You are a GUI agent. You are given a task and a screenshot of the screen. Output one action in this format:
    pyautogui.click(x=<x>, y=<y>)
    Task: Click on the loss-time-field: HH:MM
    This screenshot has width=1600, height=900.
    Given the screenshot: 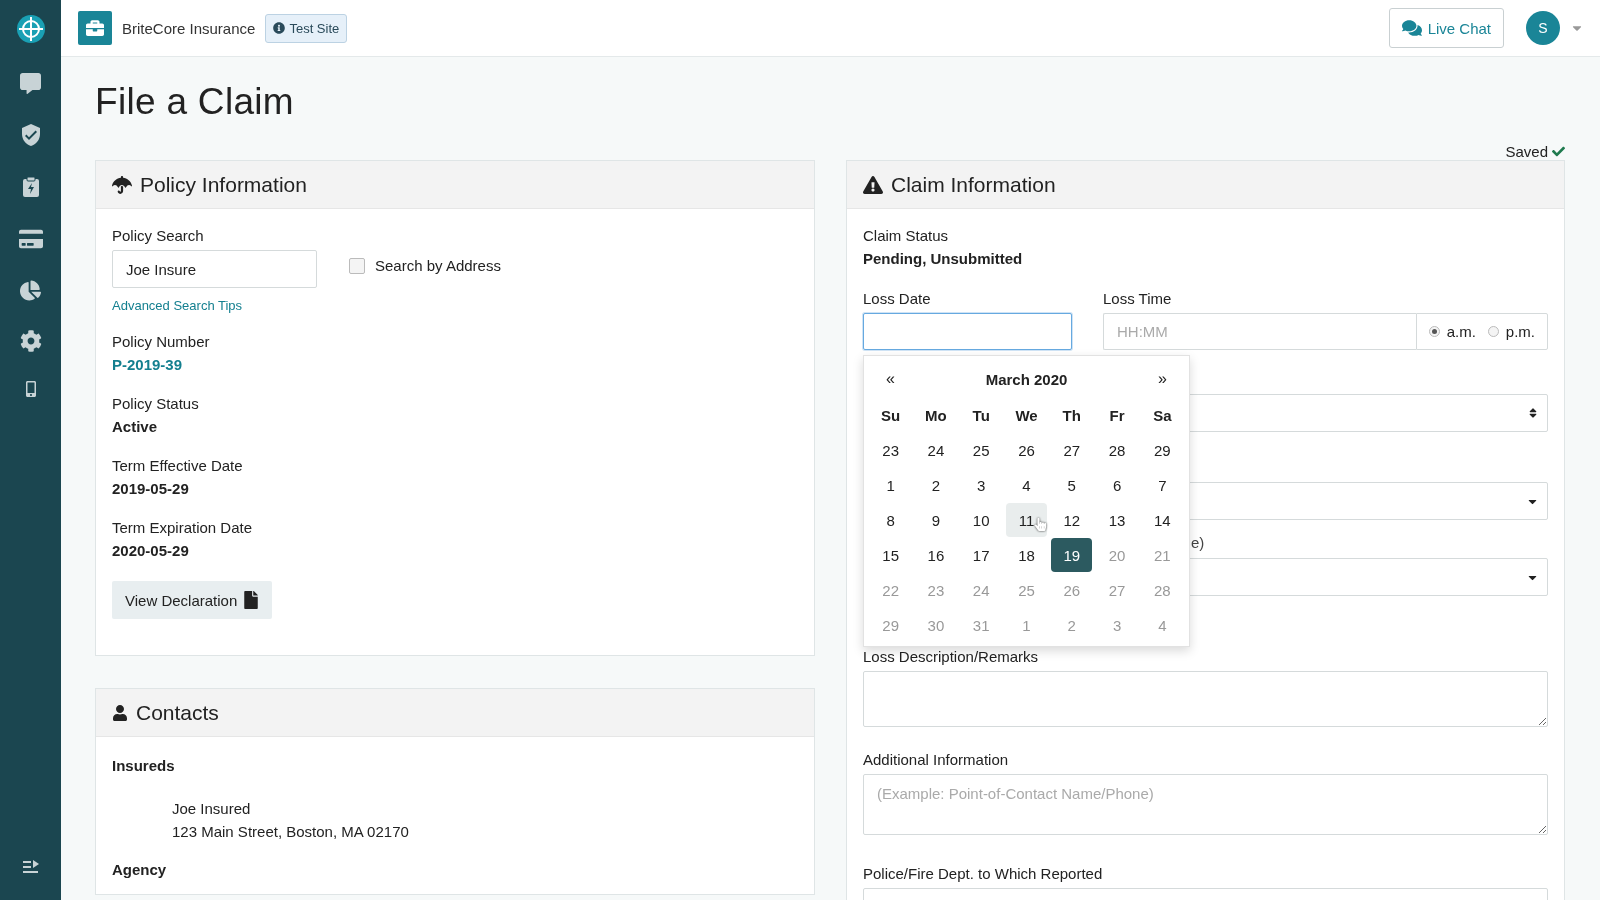 What is the action you would take?
    pyautogui.click(x=1259, y=331)
    